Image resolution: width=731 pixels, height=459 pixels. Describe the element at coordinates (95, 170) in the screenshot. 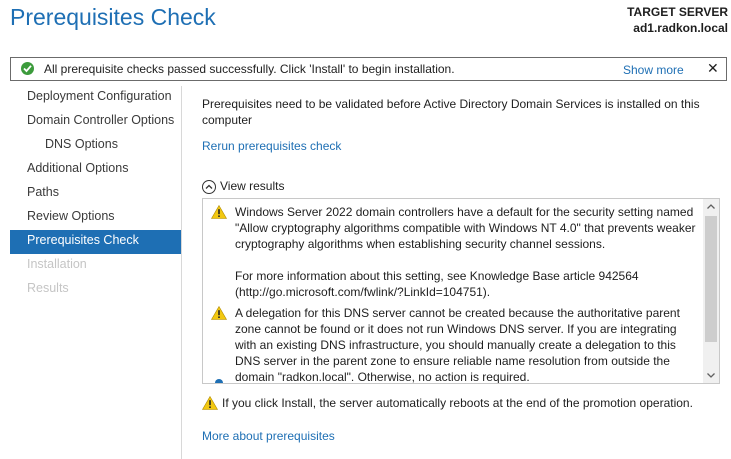

I see `nav-item-additional-options: Additional Options` at that location.